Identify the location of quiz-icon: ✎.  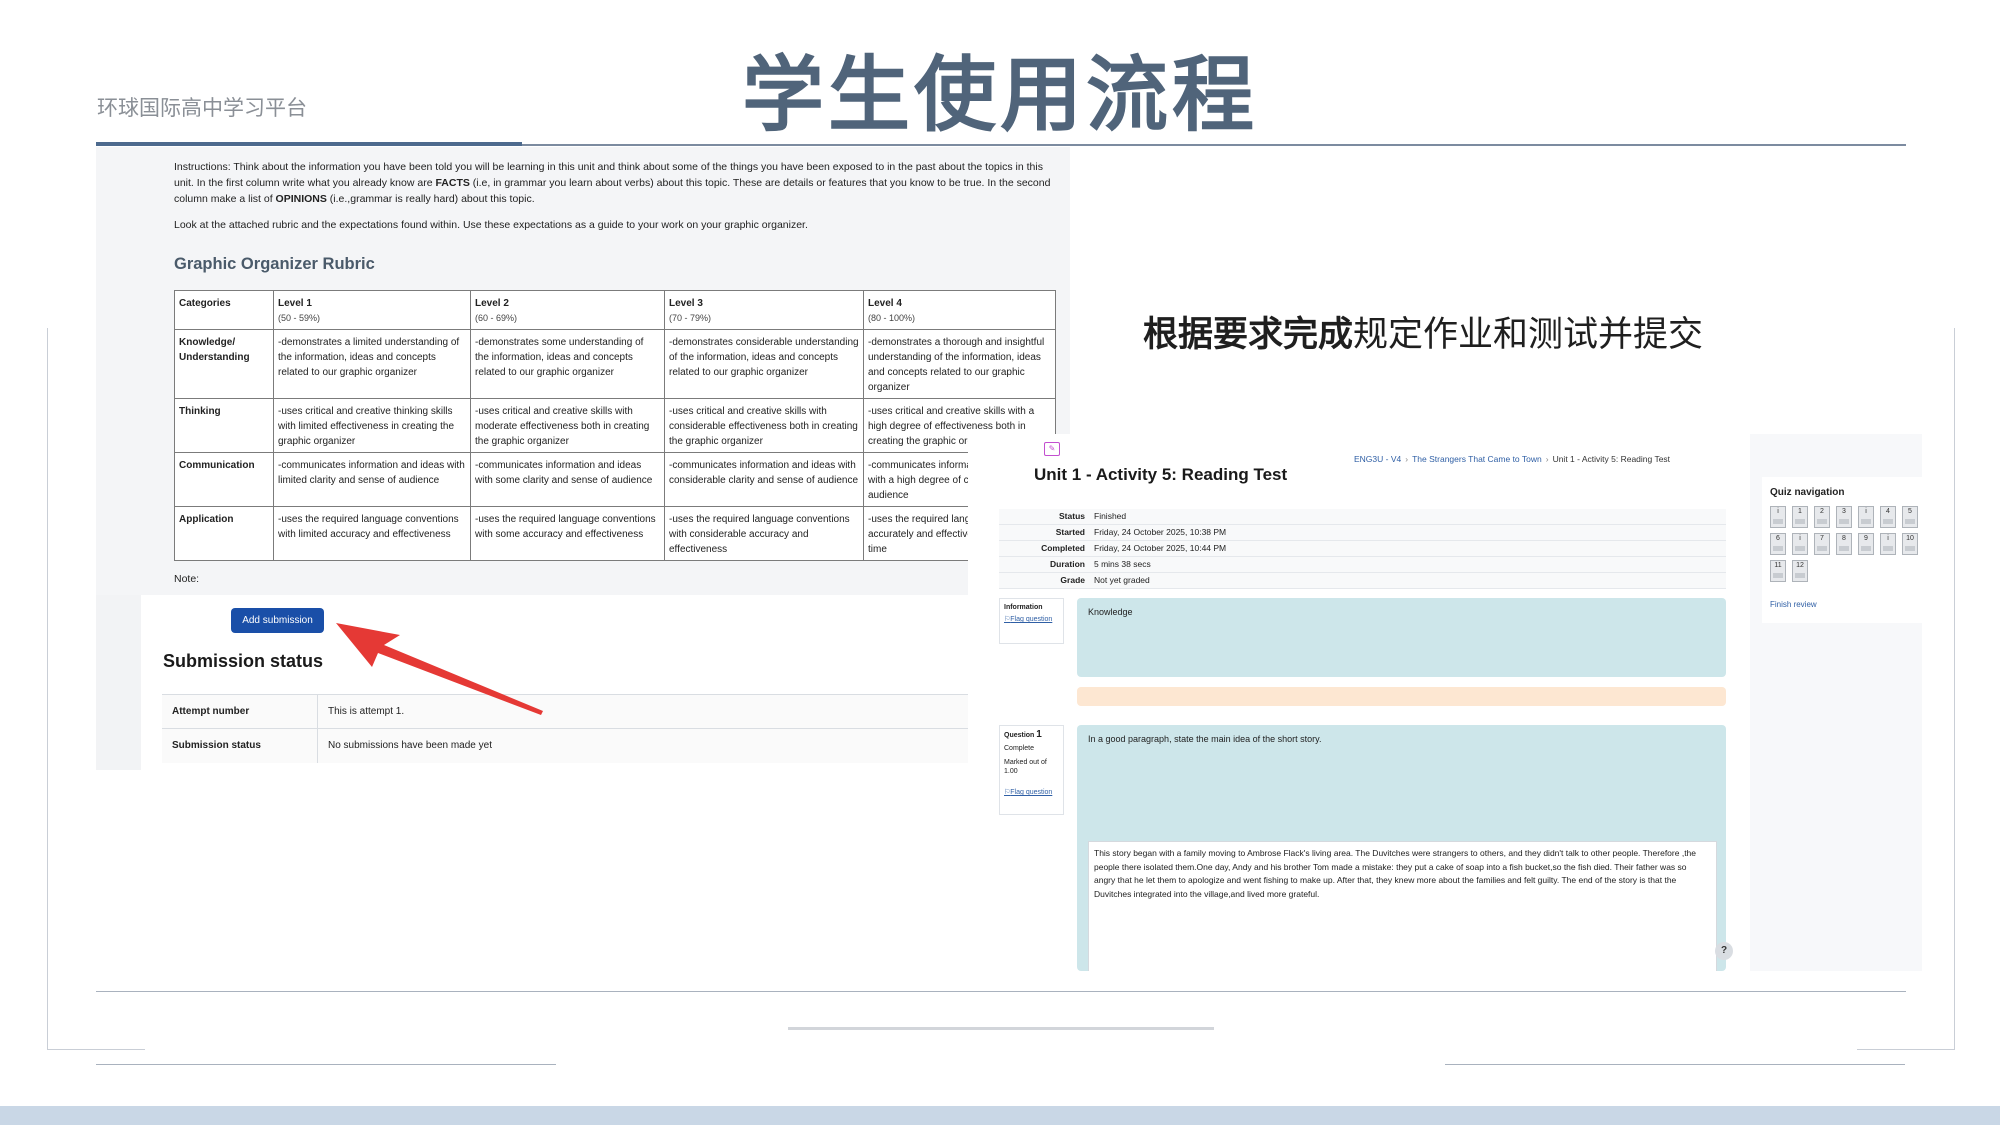
(1052, 449).